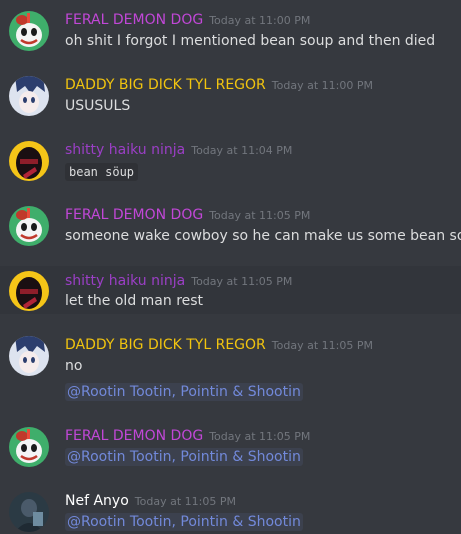  I want to click on inline-code: bean söup, so click(102, 172).